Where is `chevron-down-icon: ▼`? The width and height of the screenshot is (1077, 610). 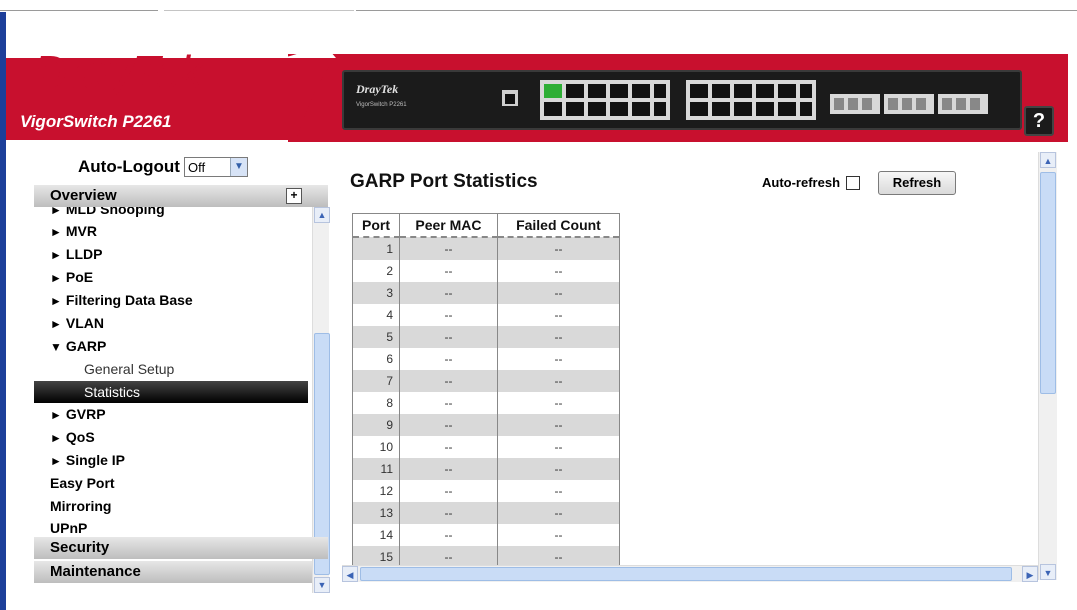
chevron-down-icon: ▼ is located at coordinates (238, 167).